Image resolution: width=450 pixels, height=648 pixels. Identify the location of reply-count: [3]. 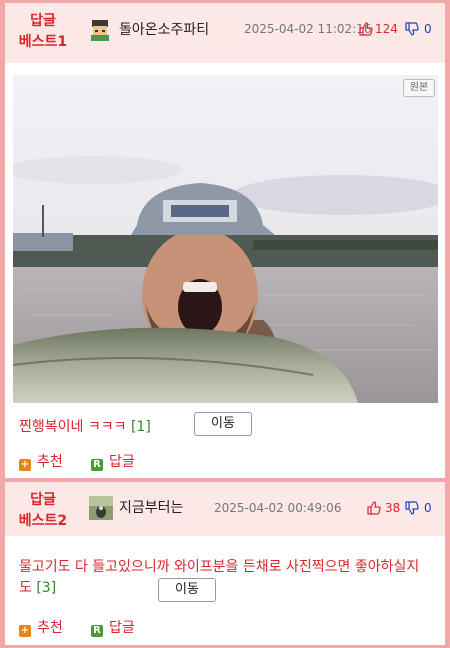
(46, 588).